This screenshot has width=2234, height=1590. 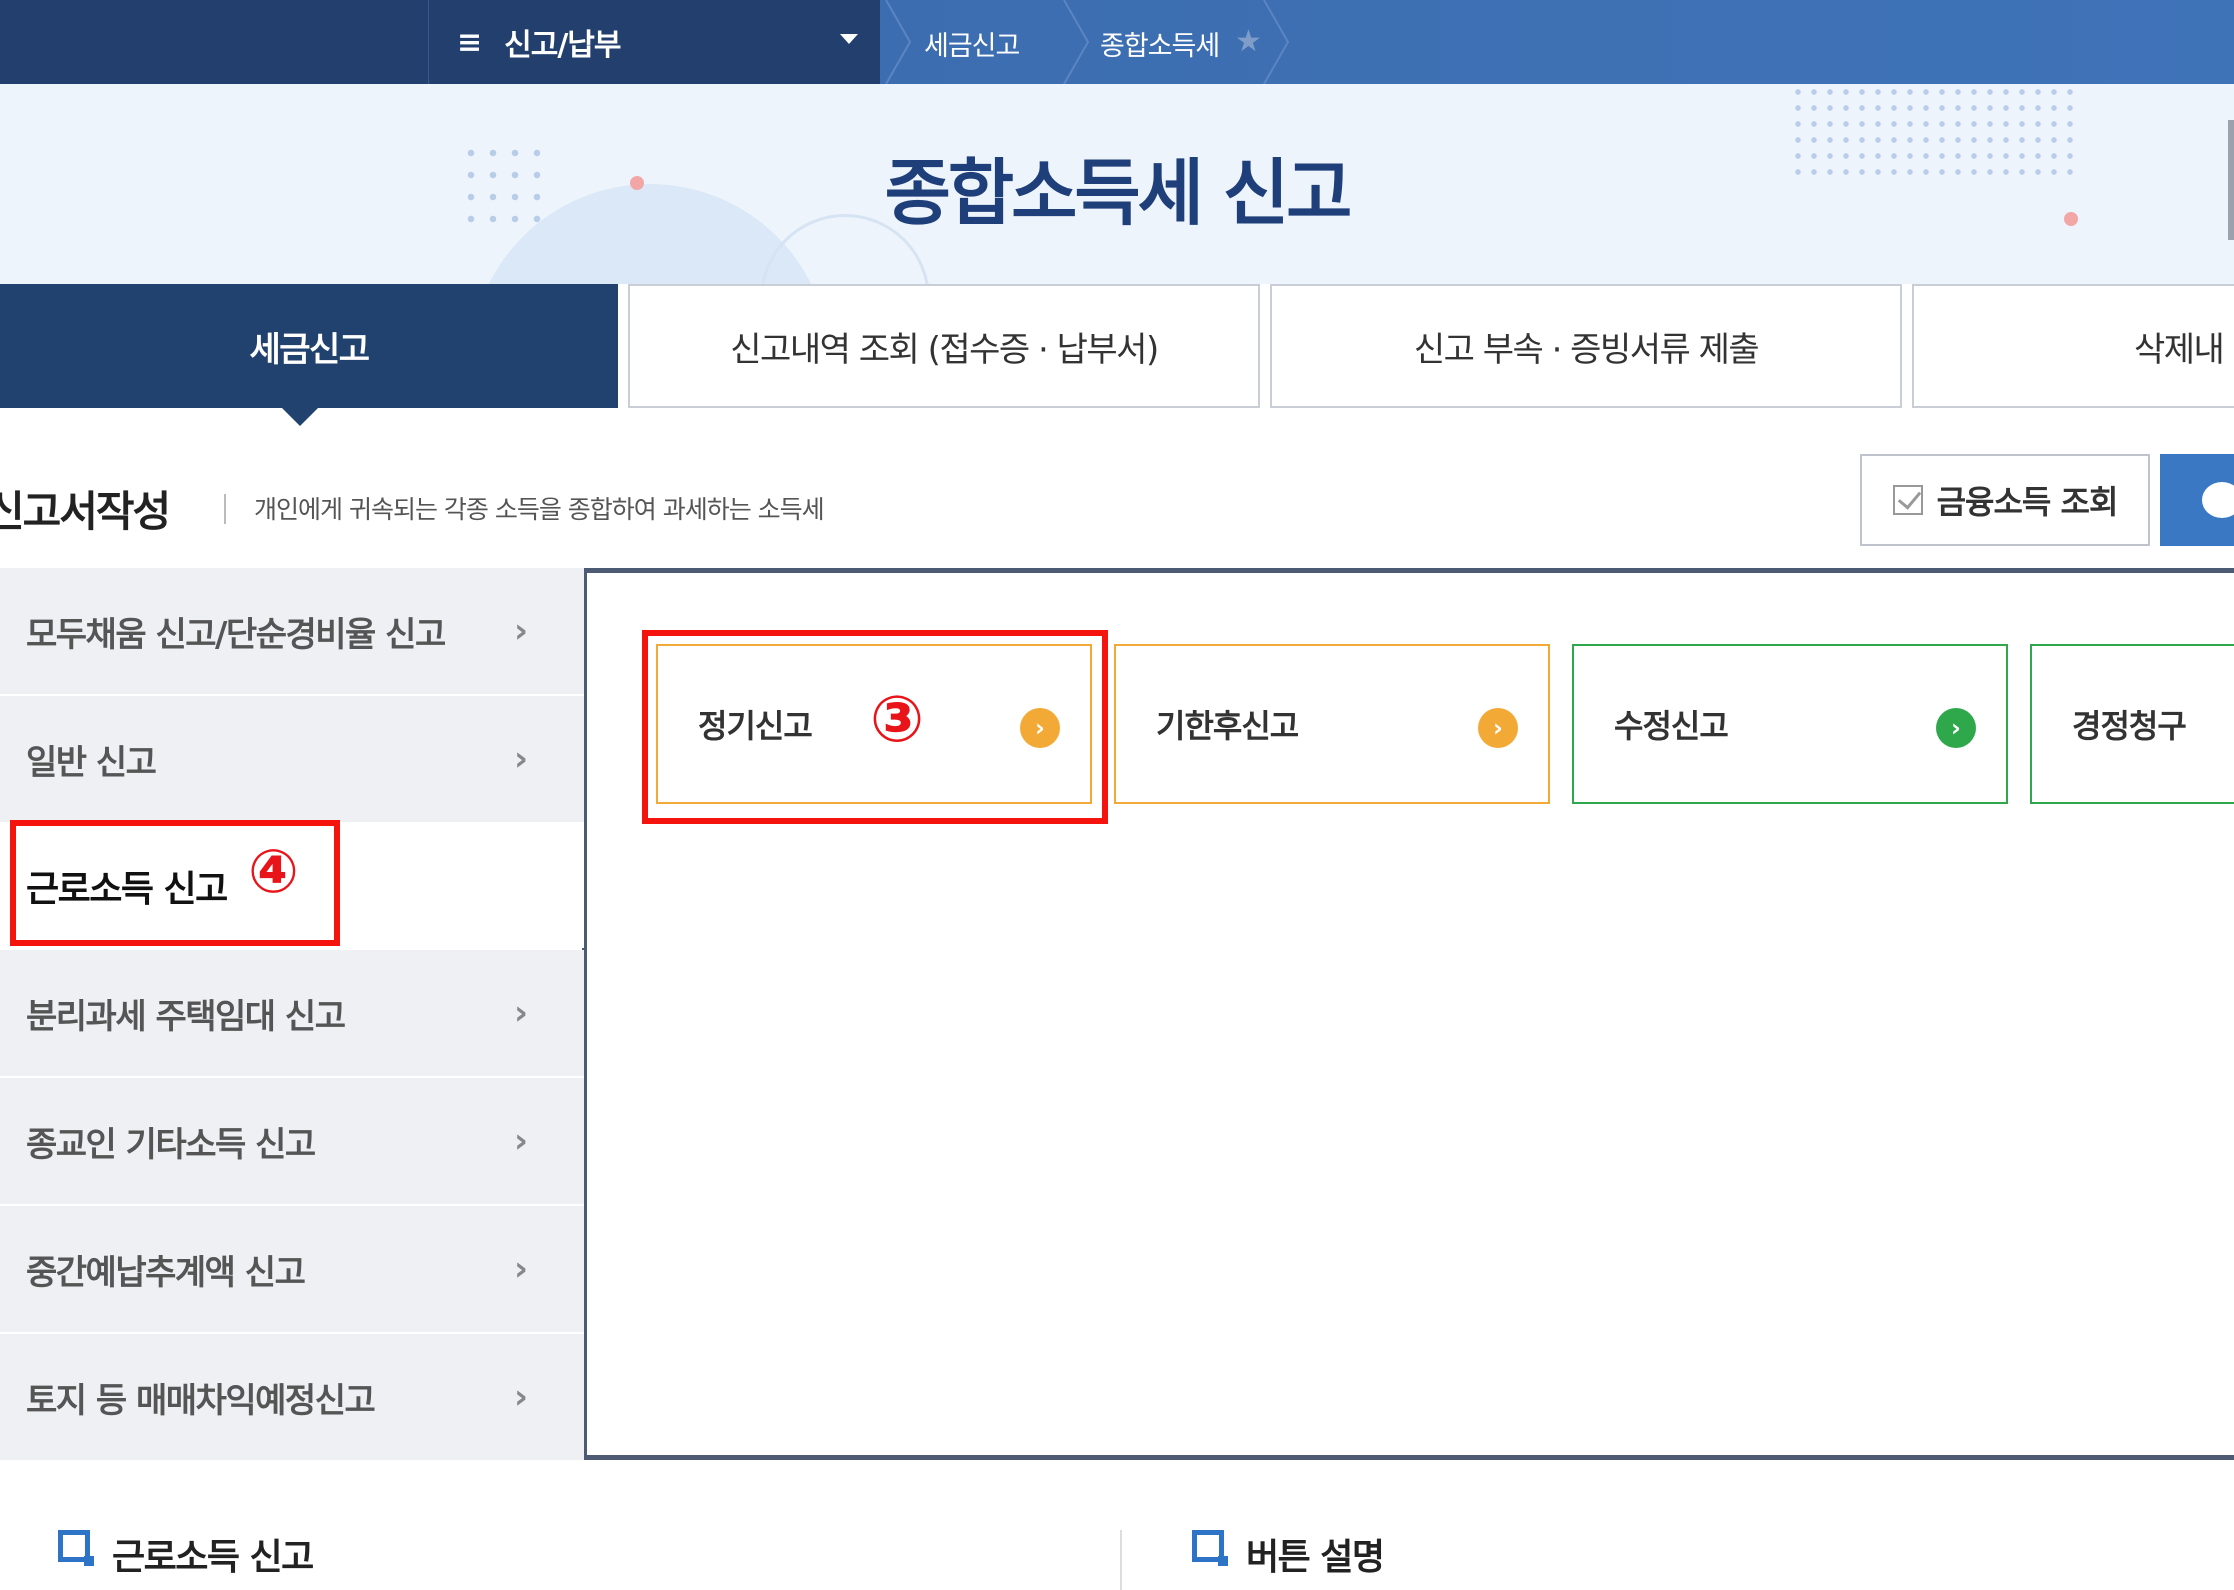 I want to click on left-menu-label: 모두채움 신고/단순경비율 신고, so click(x=236, y=634).